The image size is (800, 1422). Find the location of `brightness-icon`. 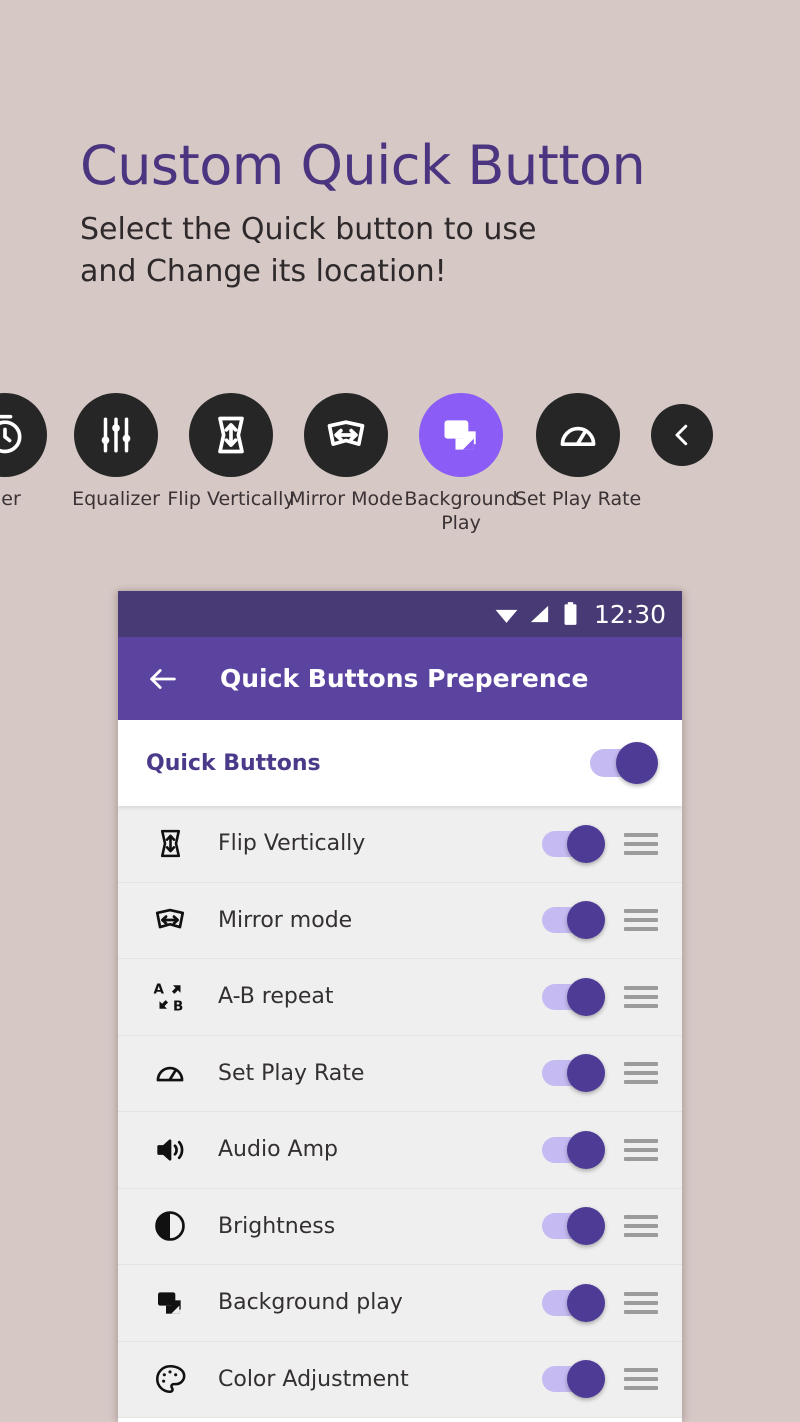

brightness-icon is located at coordinates (170, 1226).